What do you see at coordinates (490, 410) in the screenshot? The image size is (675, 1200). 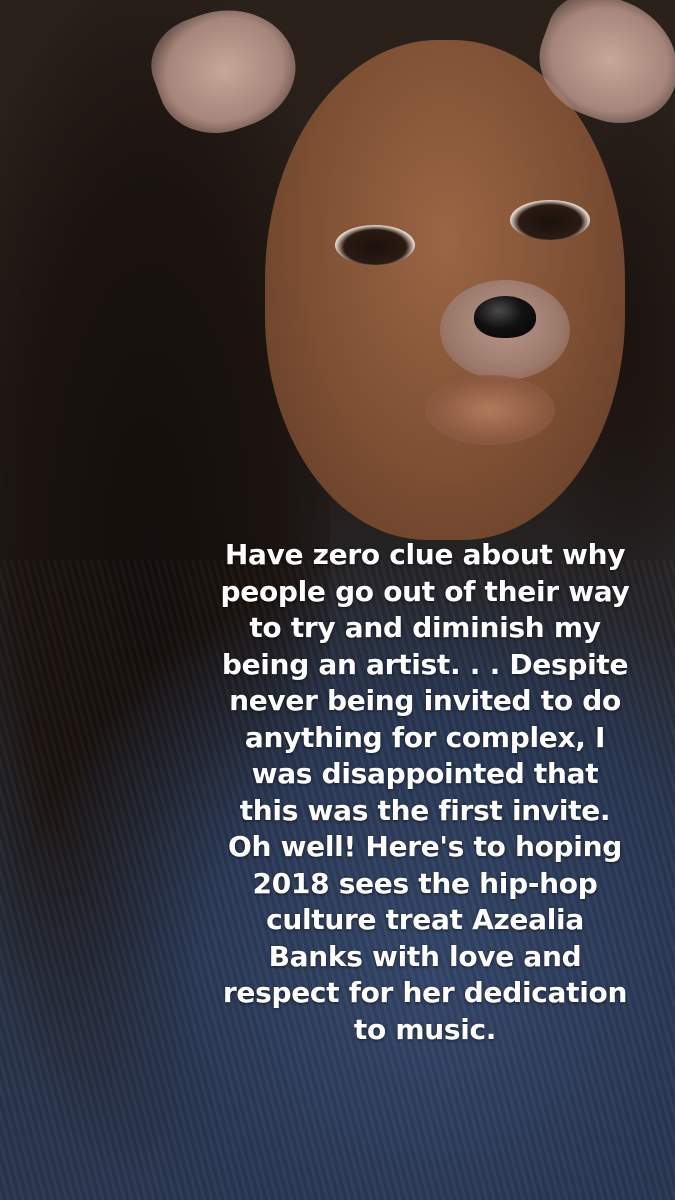 I see `lips` at bounding box center [490, 410].